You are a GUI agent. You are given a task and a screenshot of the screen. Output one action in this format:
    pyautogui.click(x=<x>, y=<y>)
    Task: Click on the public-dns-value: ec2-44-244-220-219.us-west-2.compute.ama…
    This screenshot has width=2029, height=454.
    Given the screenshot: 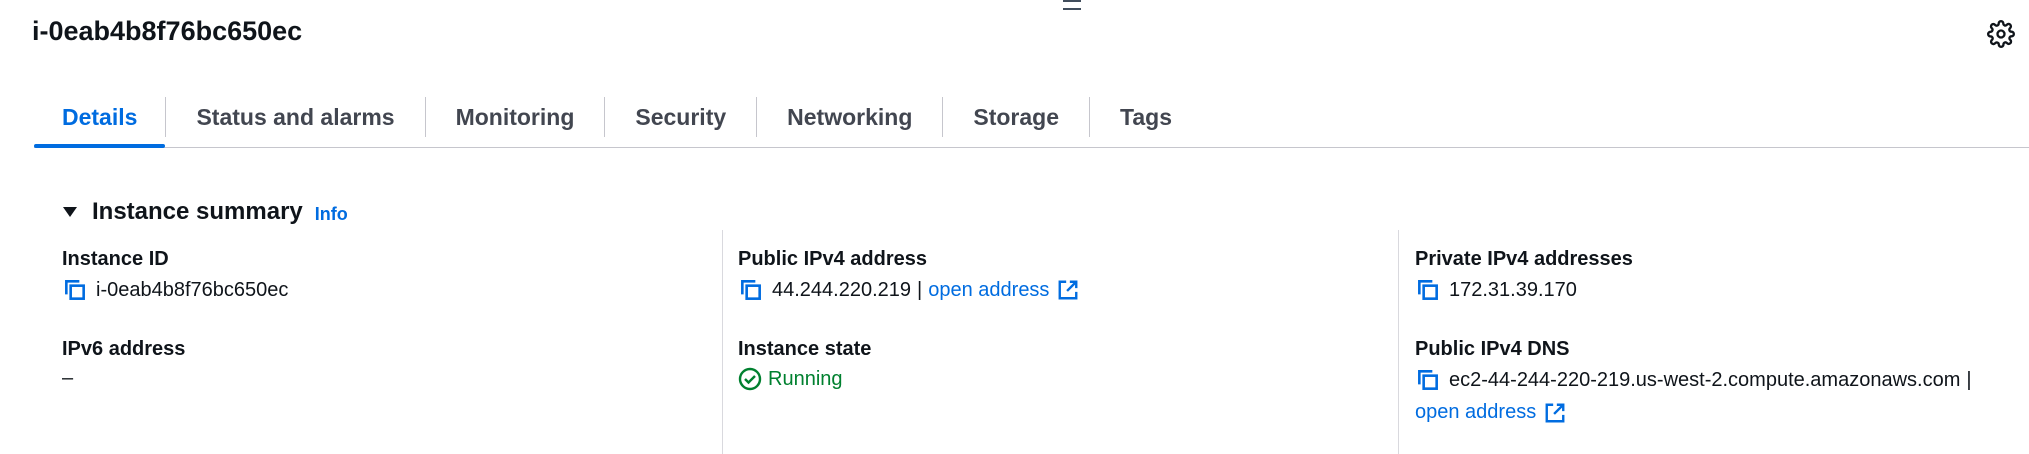 What is the action you would take?
    pyautogui.click(x=1705, y=379)
    